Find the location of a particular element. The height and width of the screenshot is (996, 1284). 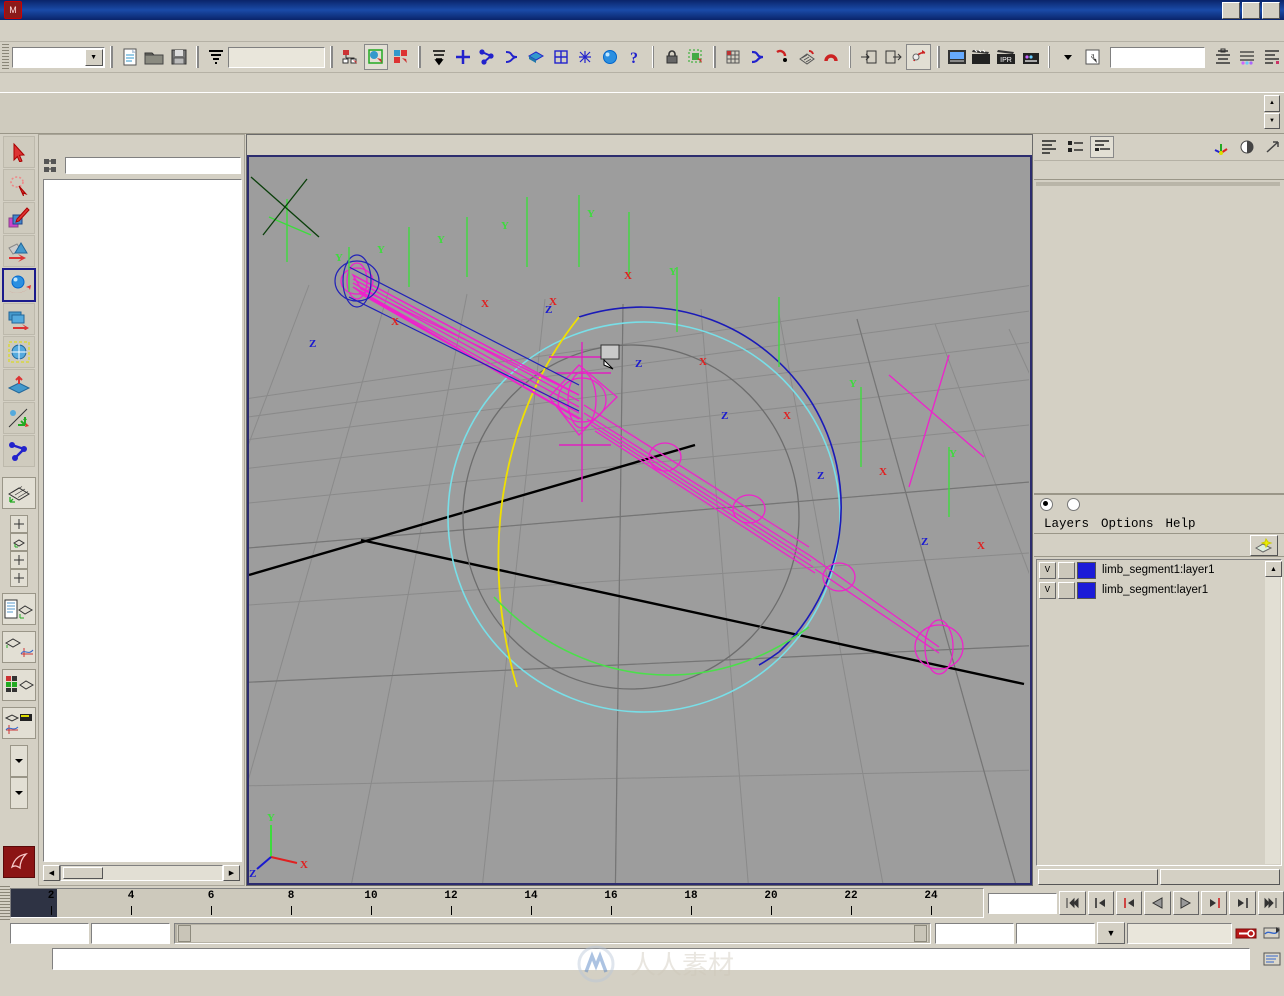

render-sequence-icon is located at coordinates (981, 57).